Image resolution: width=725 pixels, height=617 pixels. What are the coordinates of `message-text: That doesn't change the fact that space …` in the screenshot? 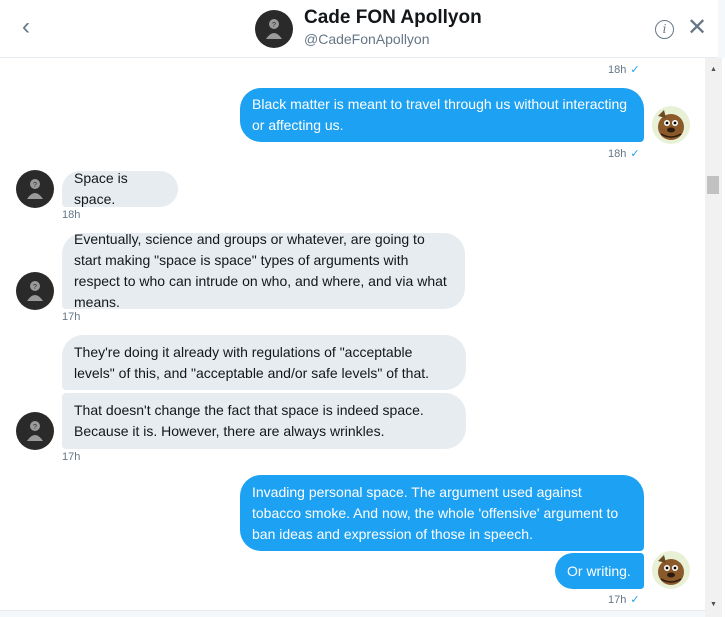 It's located at (249, 420).